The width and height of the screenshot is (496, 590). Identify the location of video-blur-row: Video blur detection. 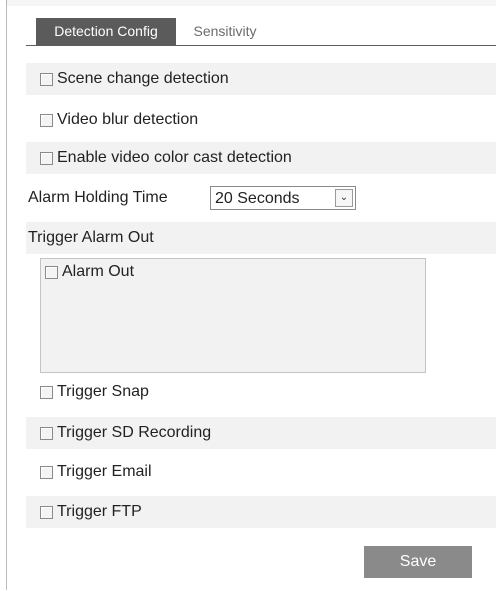
(261, 120).